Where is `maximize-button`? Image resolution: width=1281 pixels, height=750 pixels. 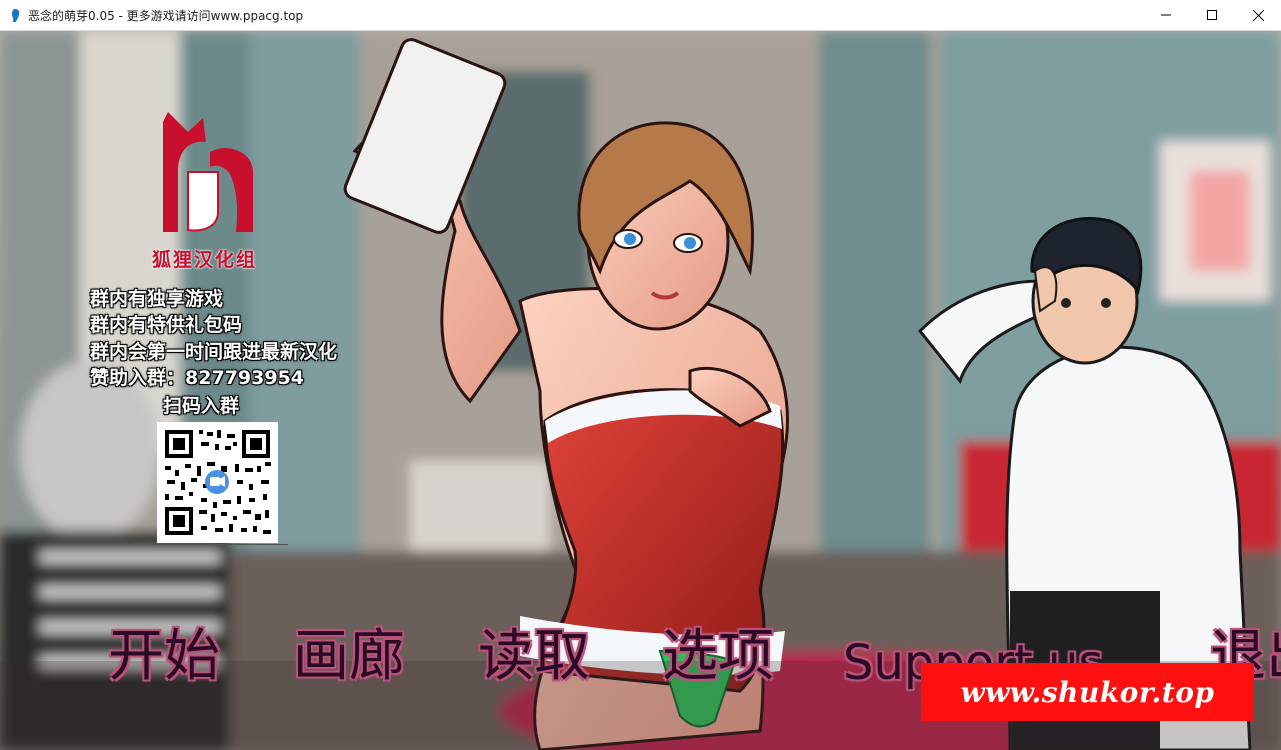
maximize-button is located at coordinates (1212, 15).